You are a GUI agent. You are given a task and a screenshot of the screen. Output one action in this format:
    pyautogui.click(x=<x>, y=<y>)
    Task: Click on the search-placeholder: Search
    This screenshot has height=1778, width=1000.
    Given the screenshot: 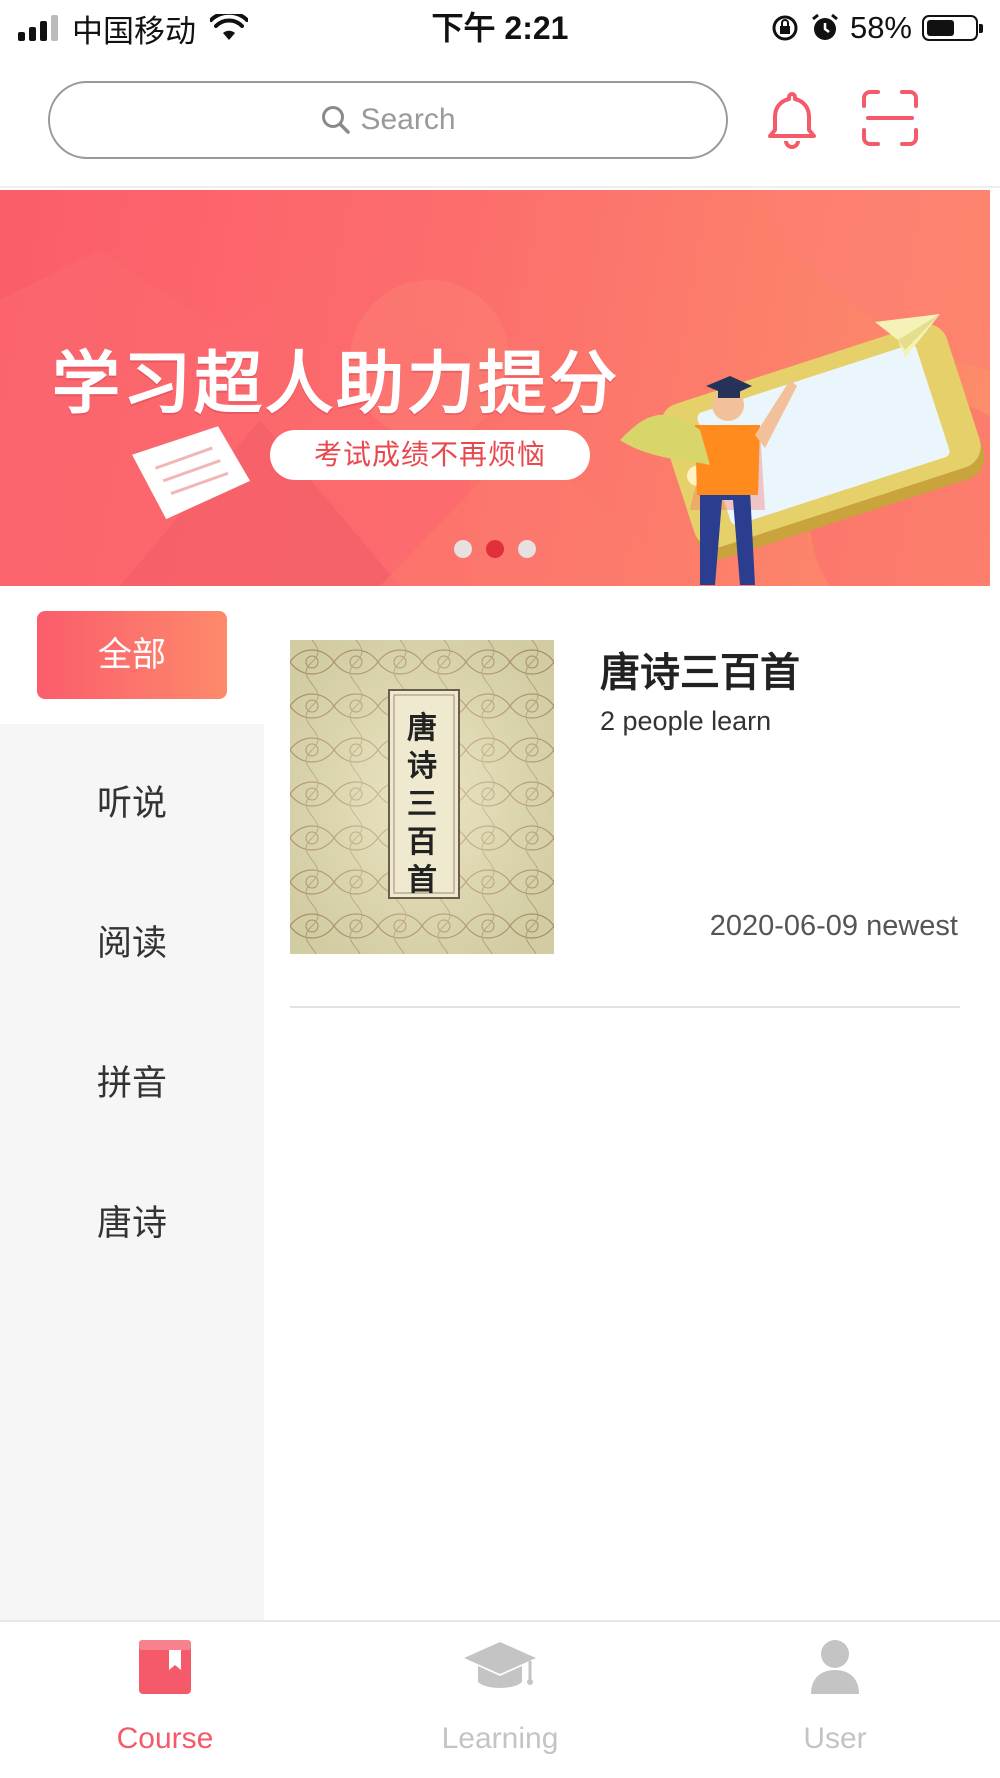 What is the action you would take?
    pyautogui.click(x=408, y=119)
    